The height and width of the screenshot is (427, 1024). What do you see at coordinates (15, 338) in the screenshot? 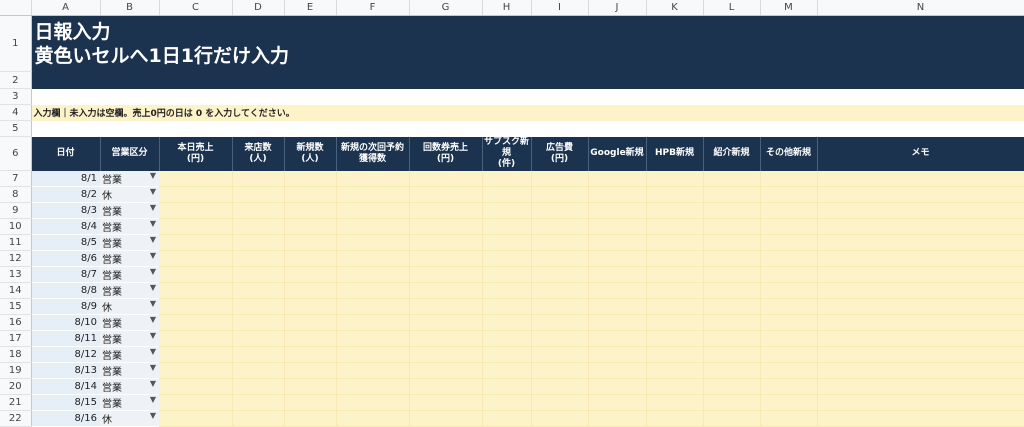
I see `row-number: 17` at bounding box center [15, 338].